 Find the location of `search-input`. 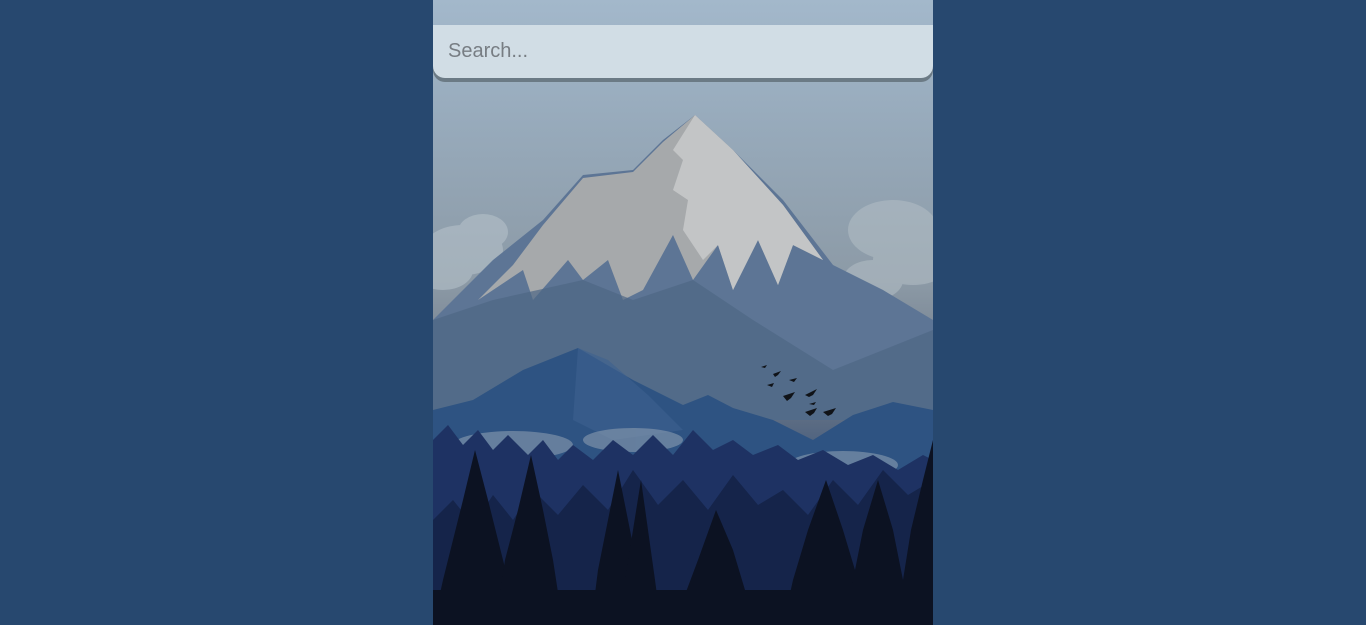

search-input is located at coordinates (683, 51).